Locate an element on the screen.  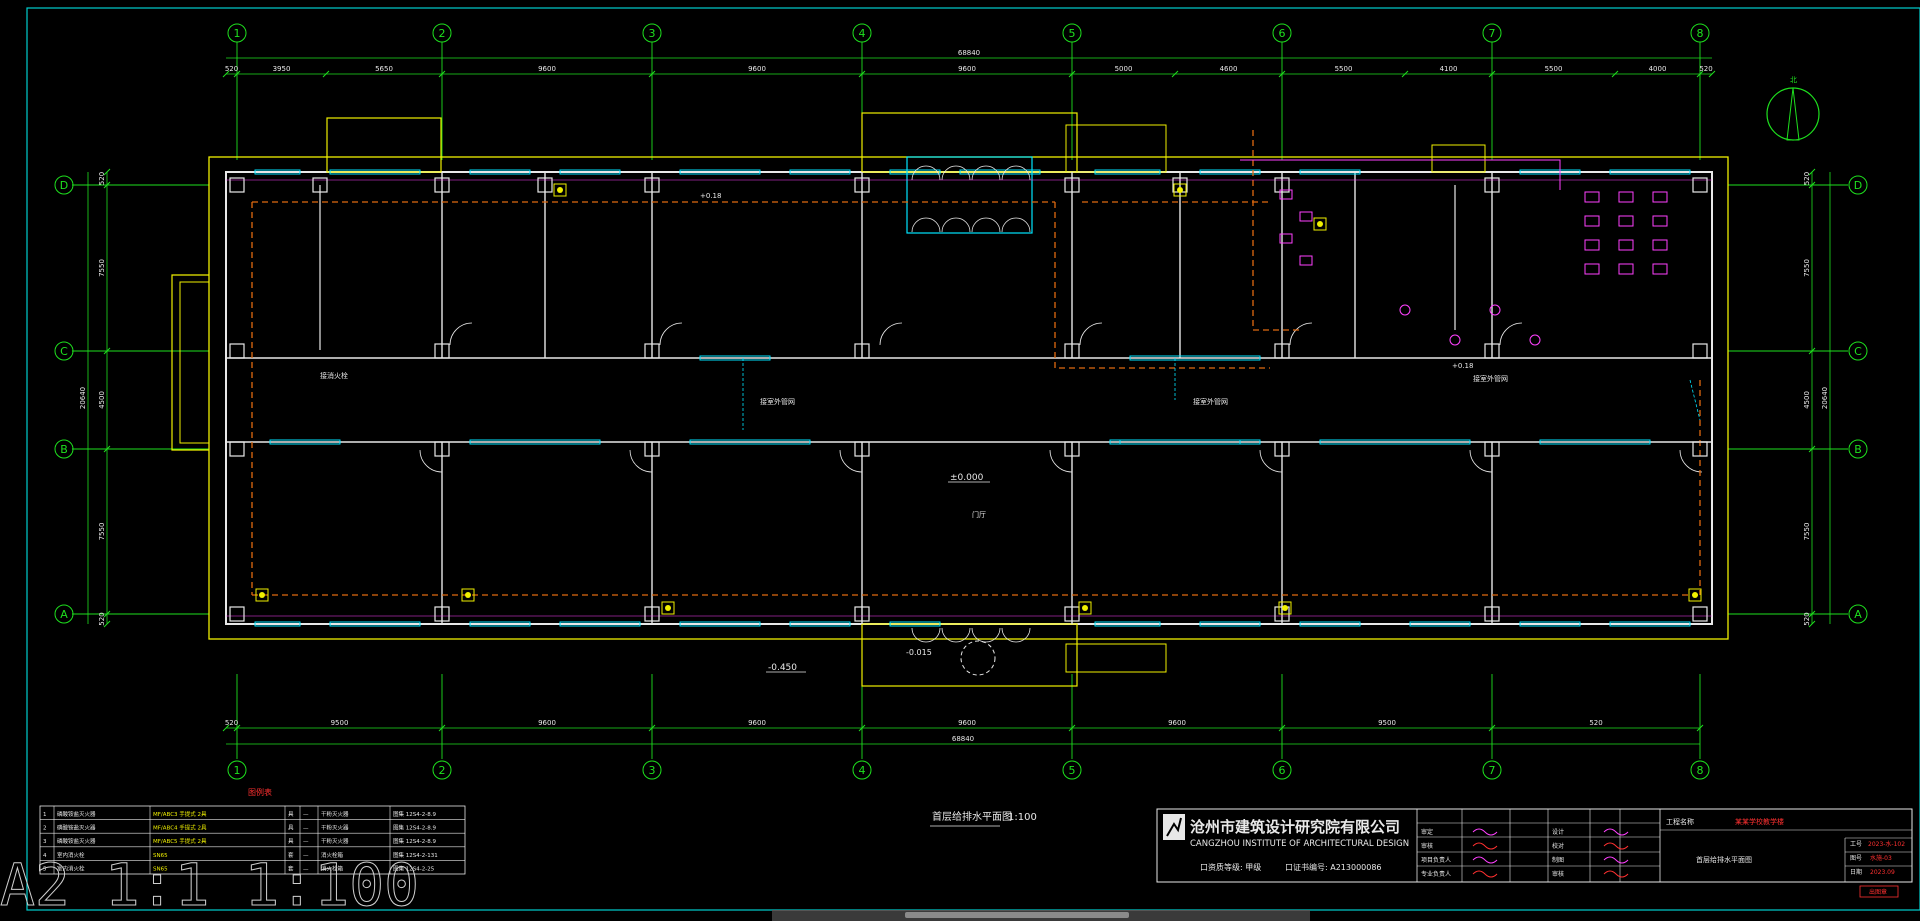
grid-col-label: 2 is located at coordinates (442, 770).